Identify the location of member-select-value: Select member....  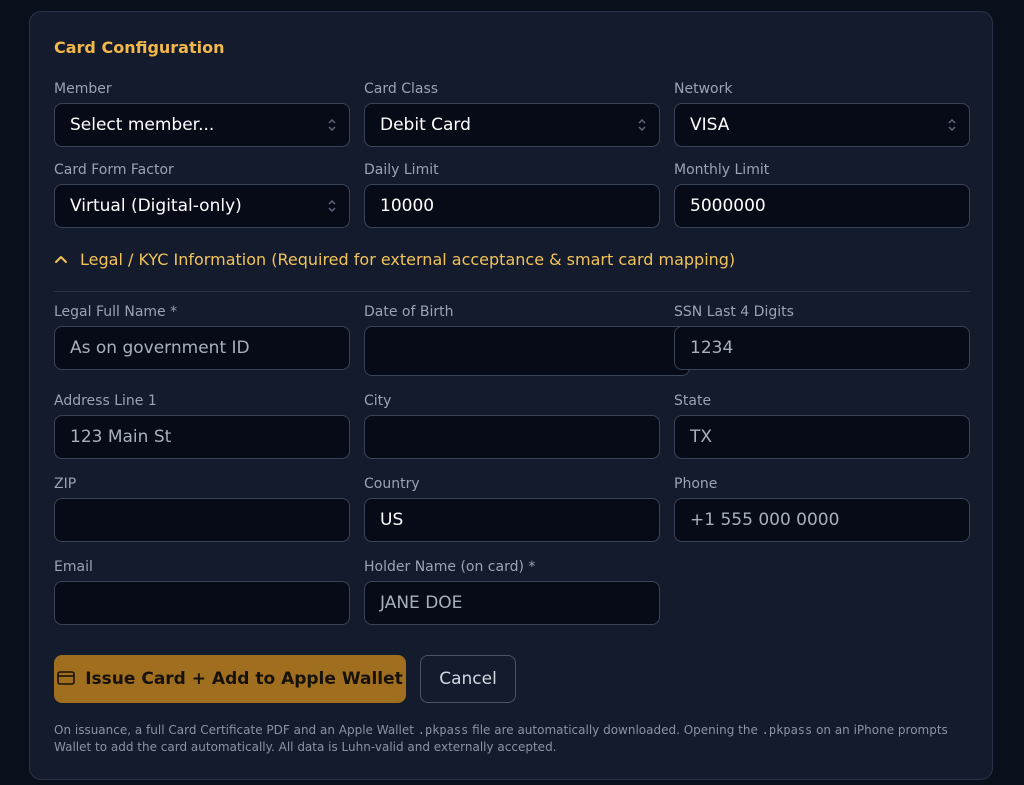
(142, 125).